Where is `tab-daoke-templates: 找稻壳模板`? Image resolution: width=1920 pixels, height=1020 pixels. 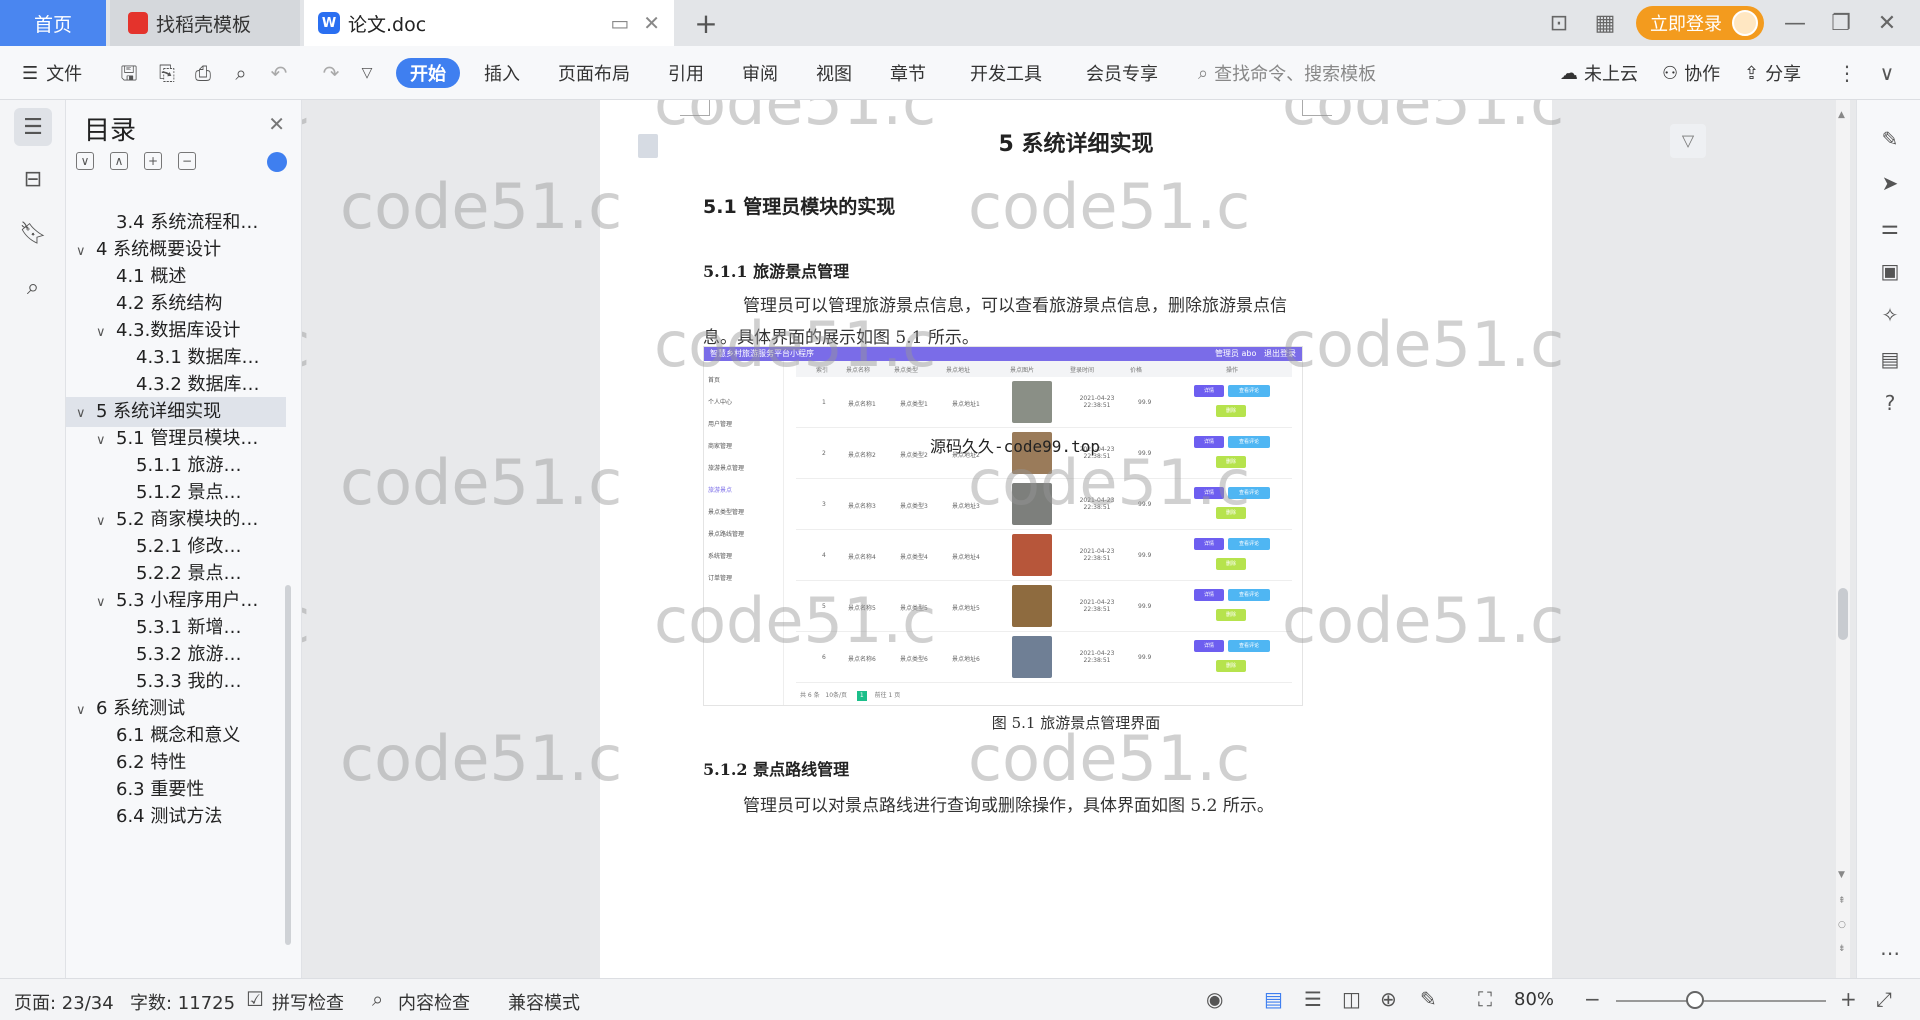
tab-daoke-templates: 找稻壳模板 is located at coordinates (205, 23).